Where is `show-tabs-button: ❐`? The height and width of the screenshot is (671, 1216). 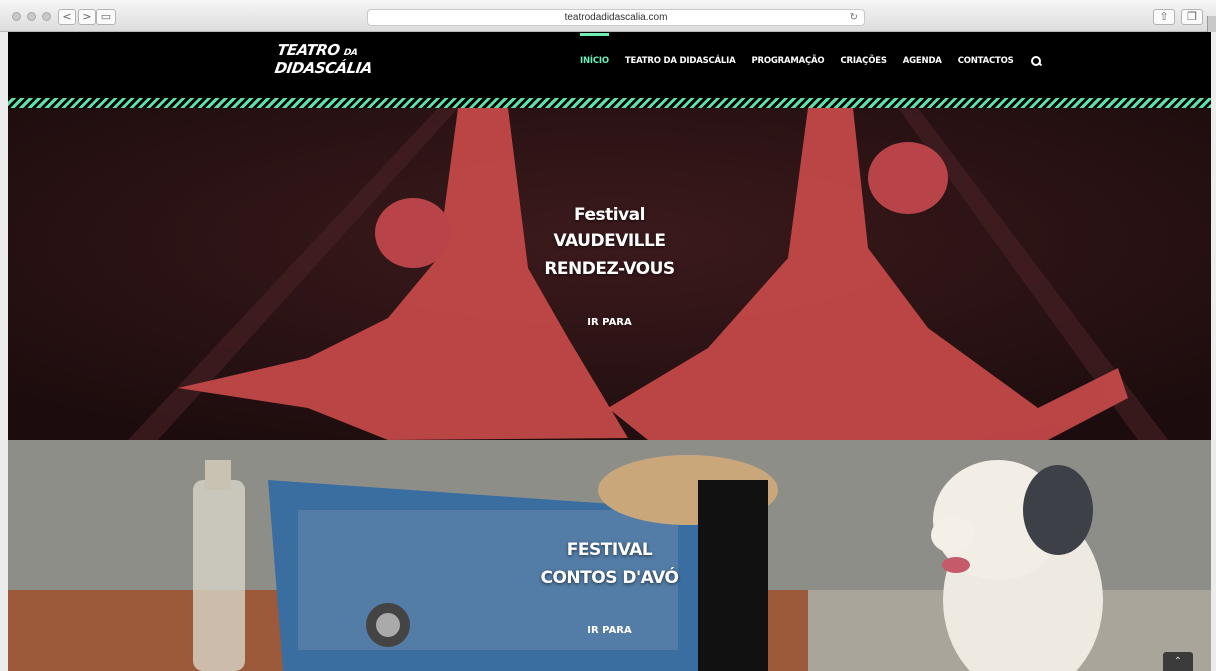 show-tabs-button: ❐ is located at coordinates (1192, 17).